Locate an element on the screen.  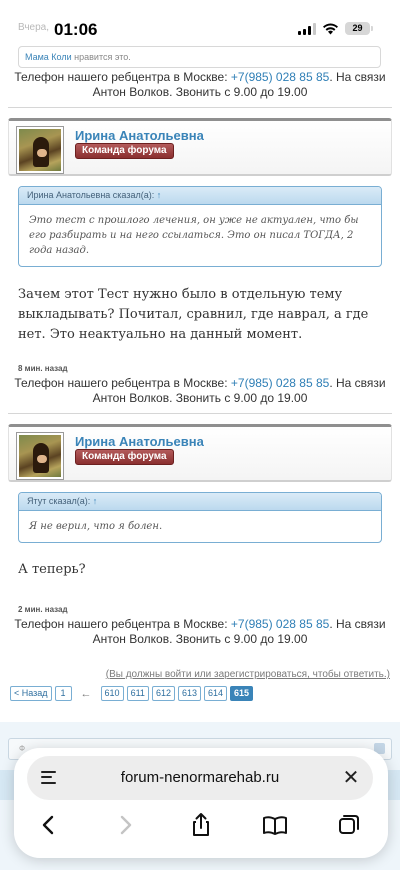
pagination: < Назад 1 ← 610 611 612 613 614 615 is located at coordinates (132, 693).